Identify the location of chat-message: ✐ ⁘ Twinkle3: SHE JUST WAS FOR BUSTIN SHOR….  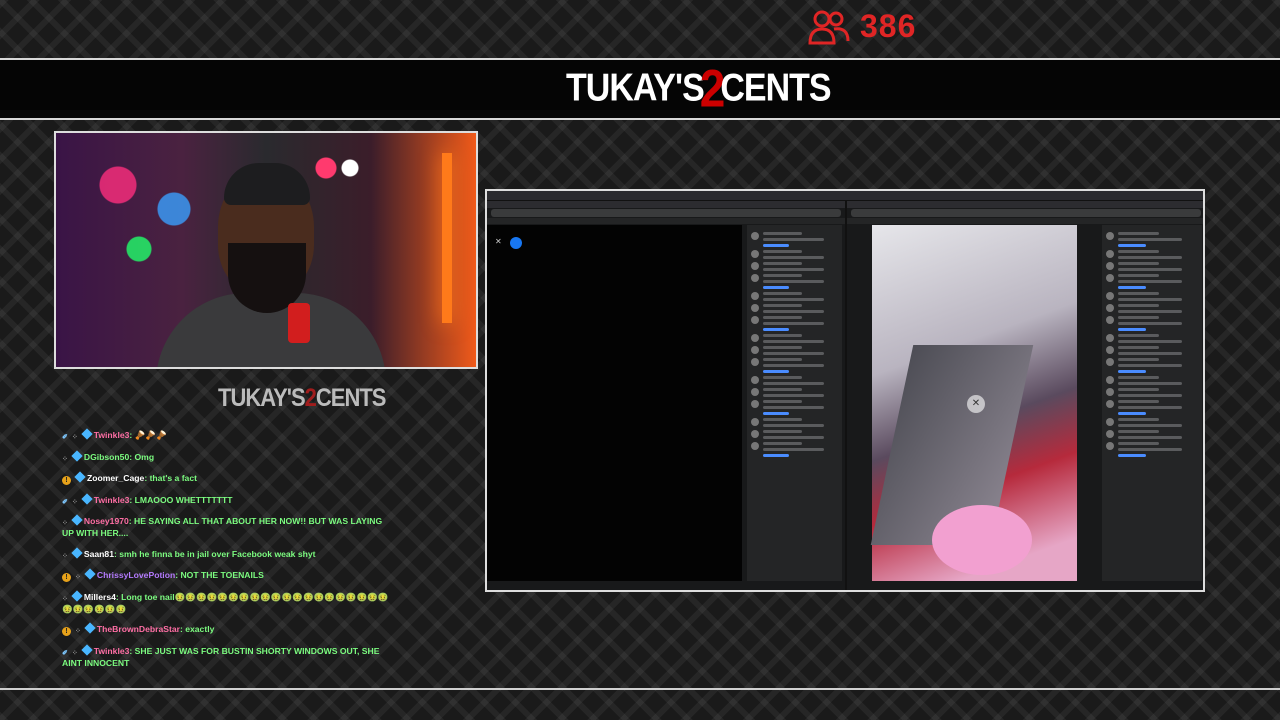
(221, 655).